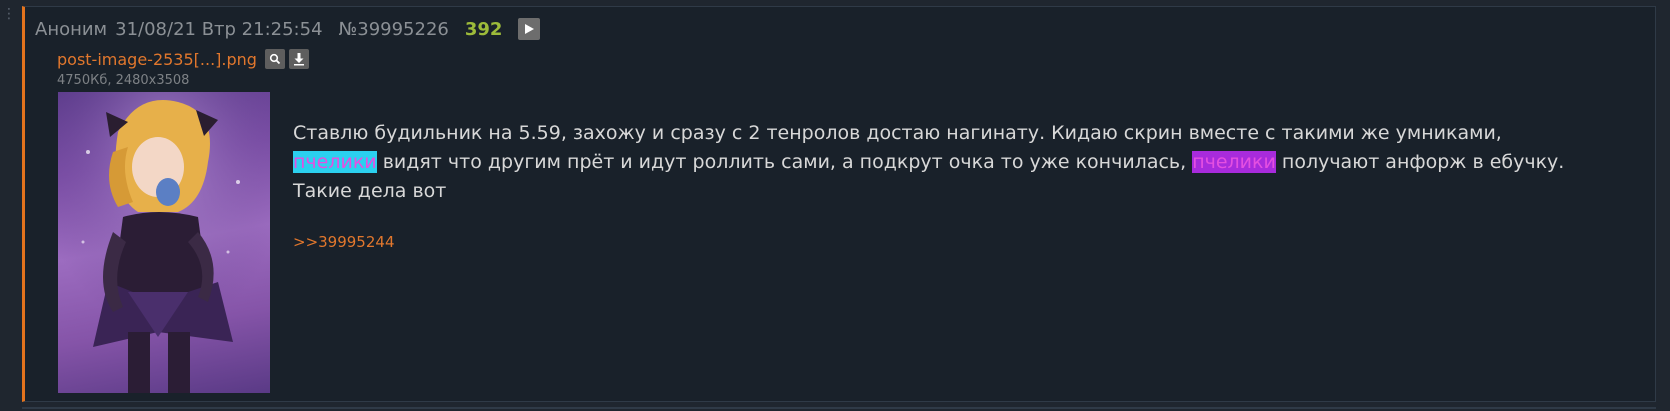  What do you see at coordinates (1234, 162) in the screenshot?
I see `spoiler-word-2: пчелики` at bounding box center [1234, 162].